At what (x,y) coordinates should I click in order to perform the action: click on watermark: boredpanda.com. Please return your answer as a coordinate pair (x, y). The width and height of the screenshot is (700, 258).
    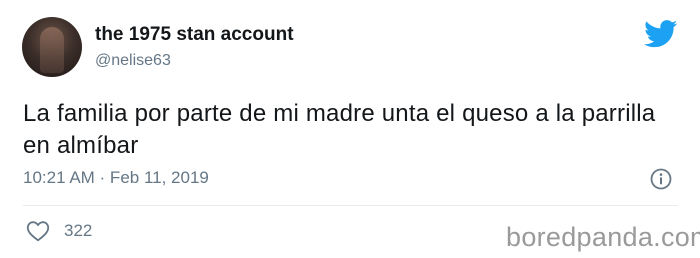
    Looking at the image, I should click on (603, 237).